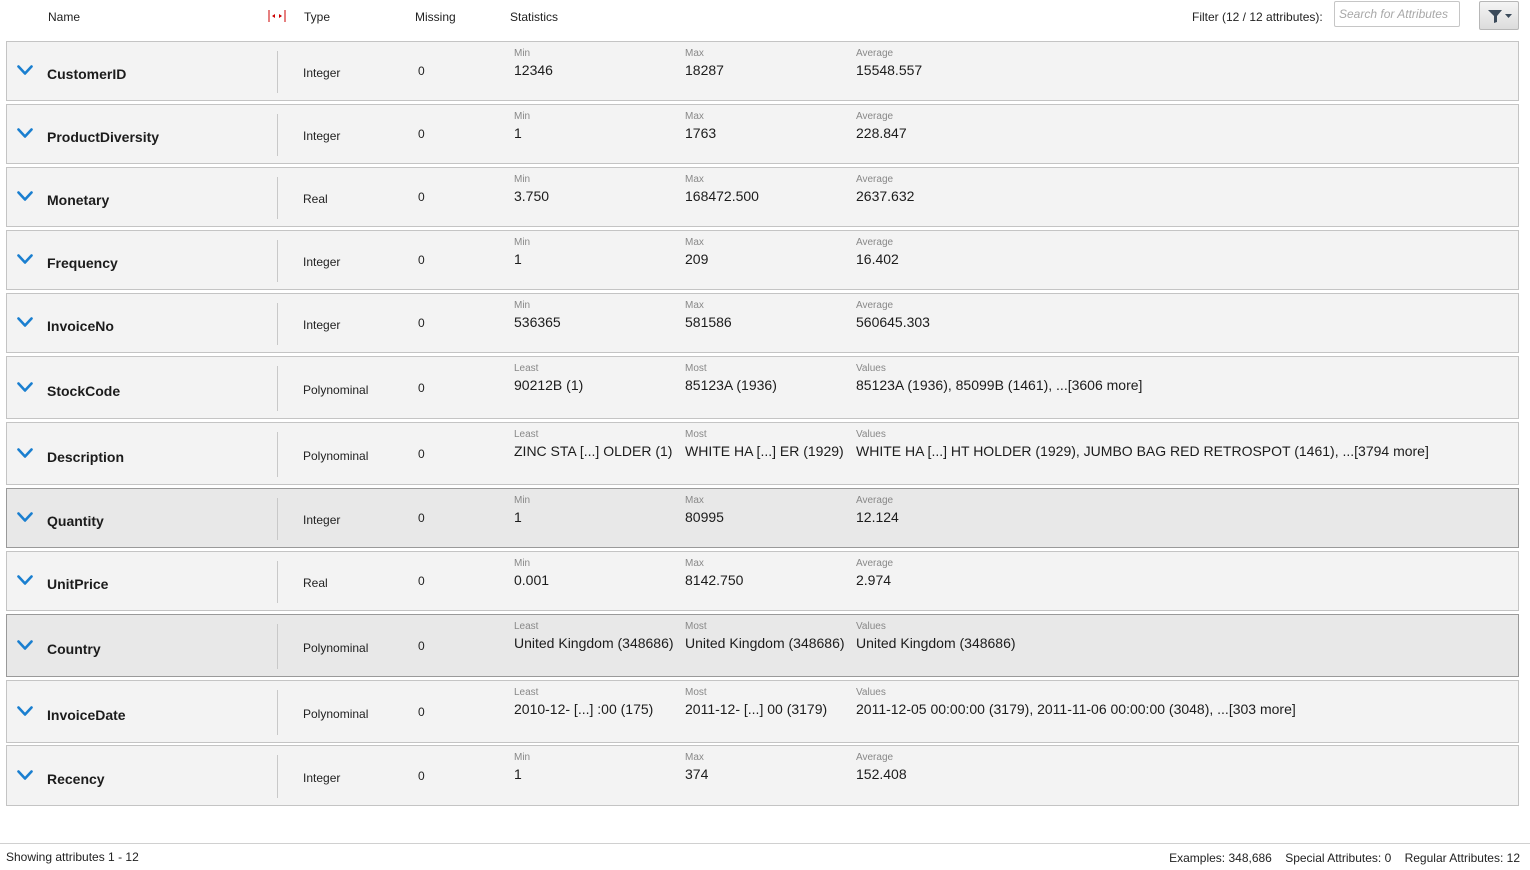 Image resolution: width=1530 pixels, height=870 pixels. I want to click on regular-attributes-count: Regular Attributes: 12, so click(1462, 858).